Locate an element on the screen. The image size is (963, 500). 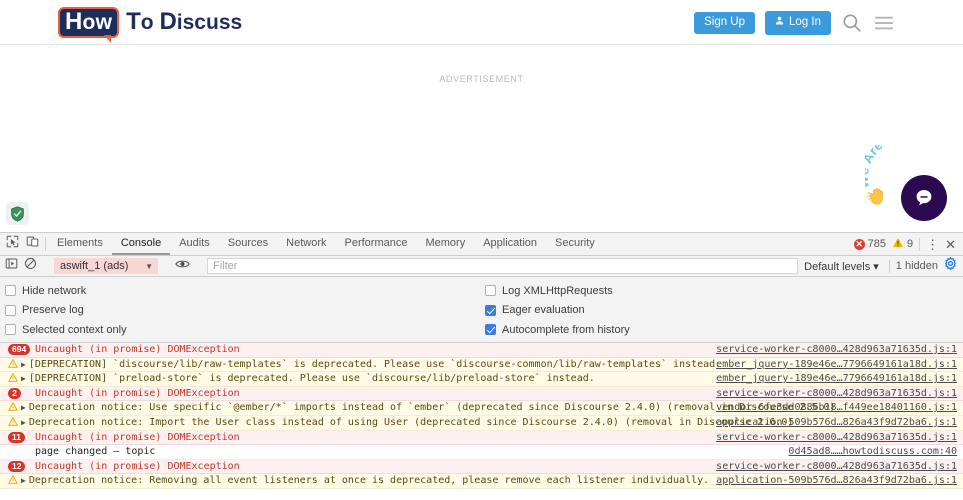
device-toolbar-icon is located at coordinates (32, 244).